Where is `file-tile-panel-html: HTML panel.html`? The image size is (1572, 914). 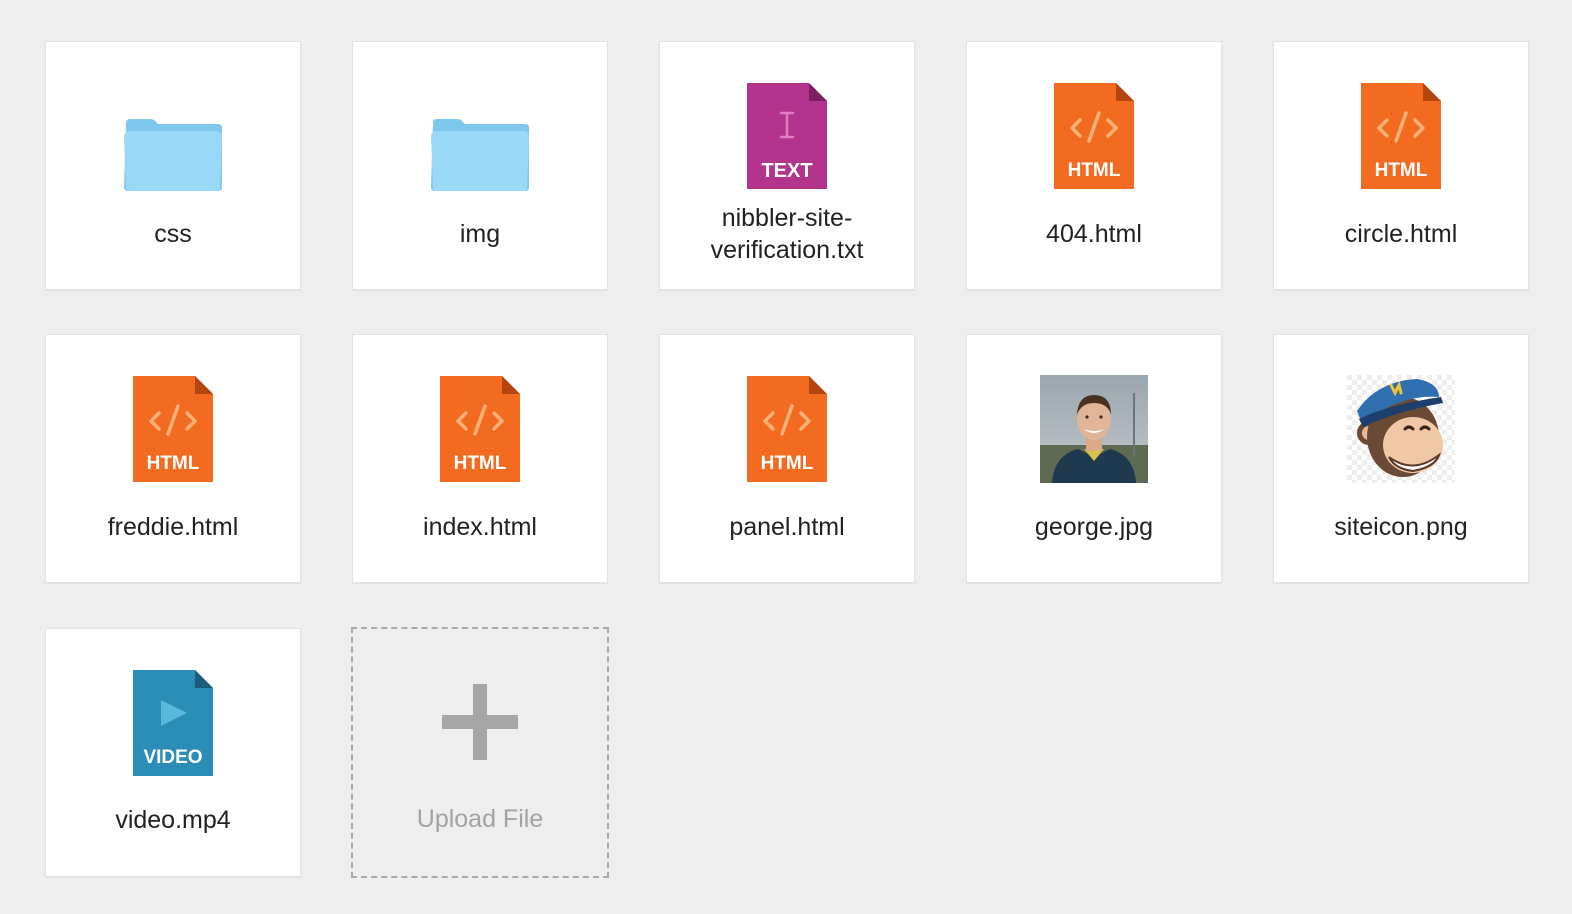 file-tile-panel-html: HTML panel.html is located at coordinates (787, 458).